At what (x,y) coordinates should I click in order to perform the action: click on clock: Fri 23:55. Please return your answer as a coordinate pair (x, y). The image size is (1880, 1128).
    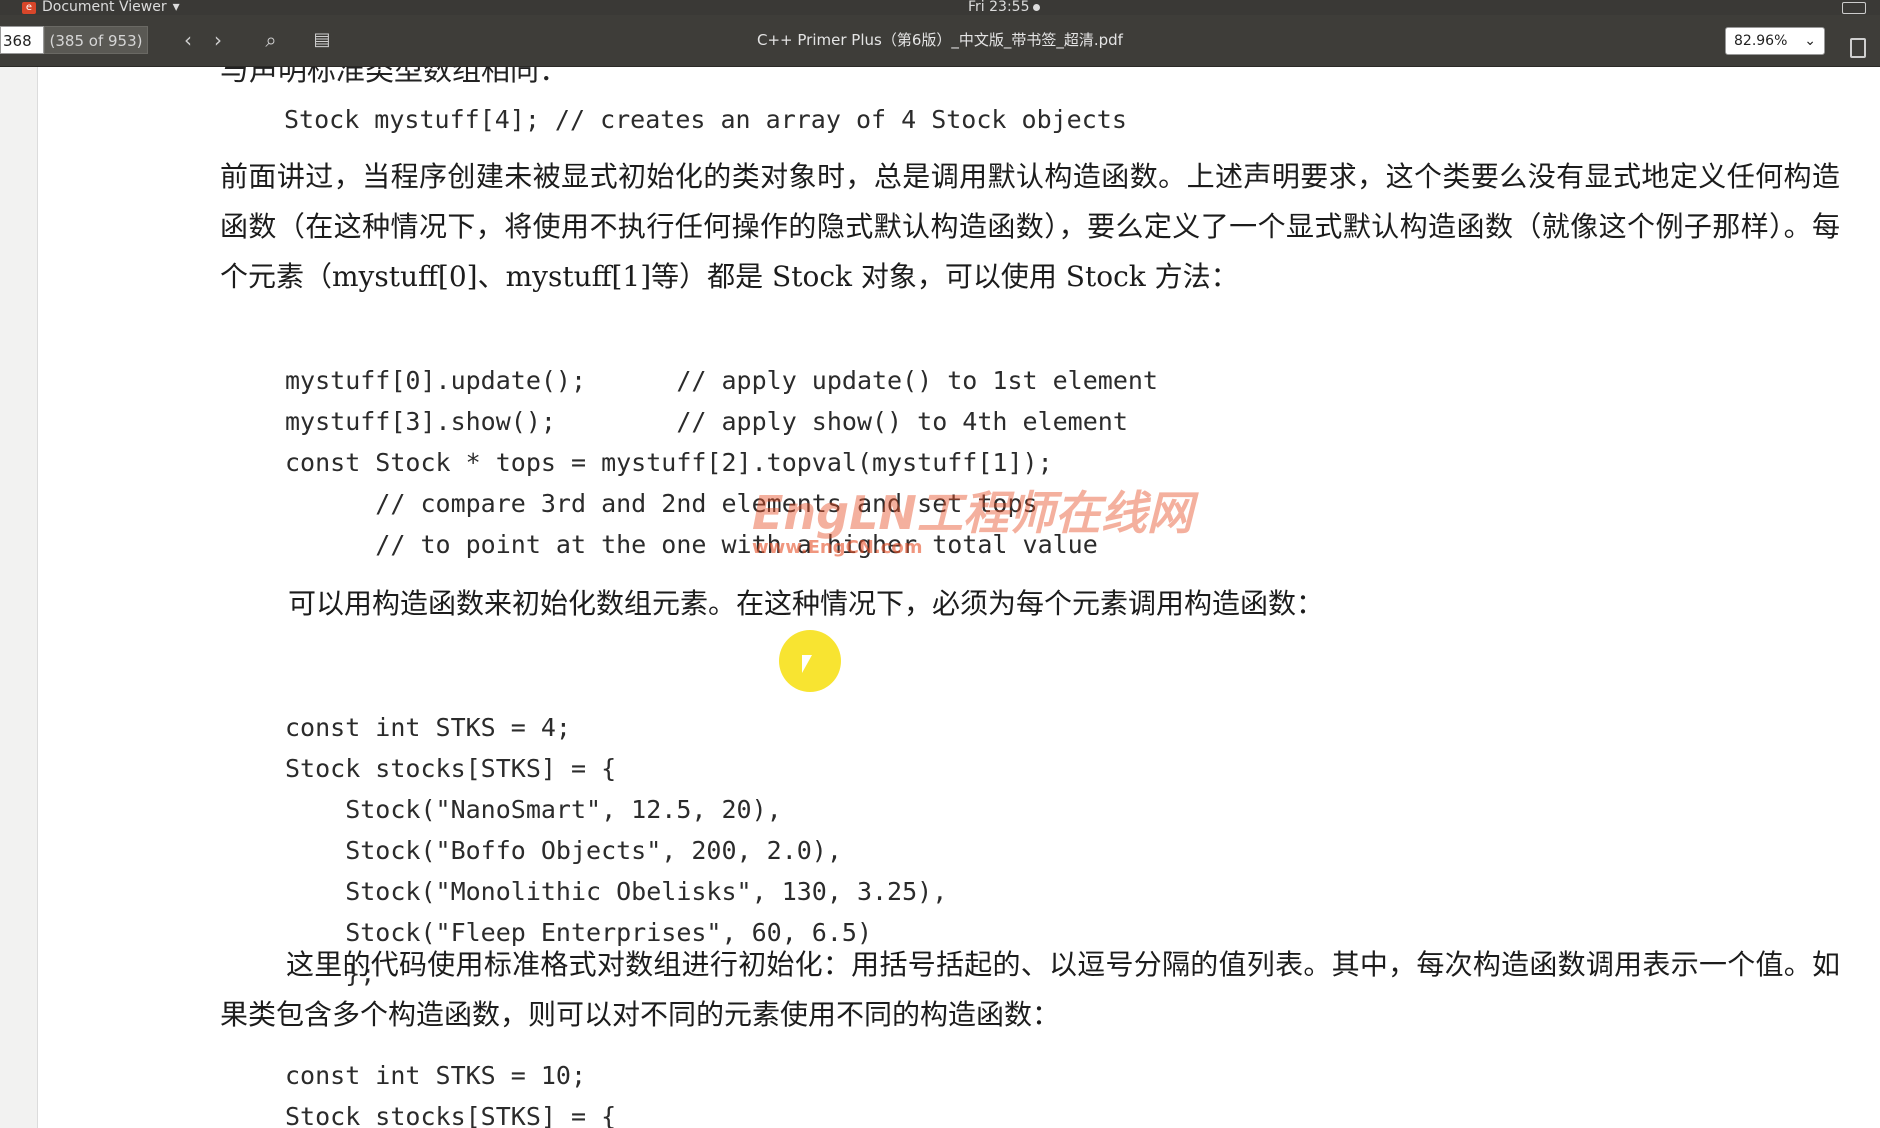
    Looking at the image, I should click on (1004, 7).